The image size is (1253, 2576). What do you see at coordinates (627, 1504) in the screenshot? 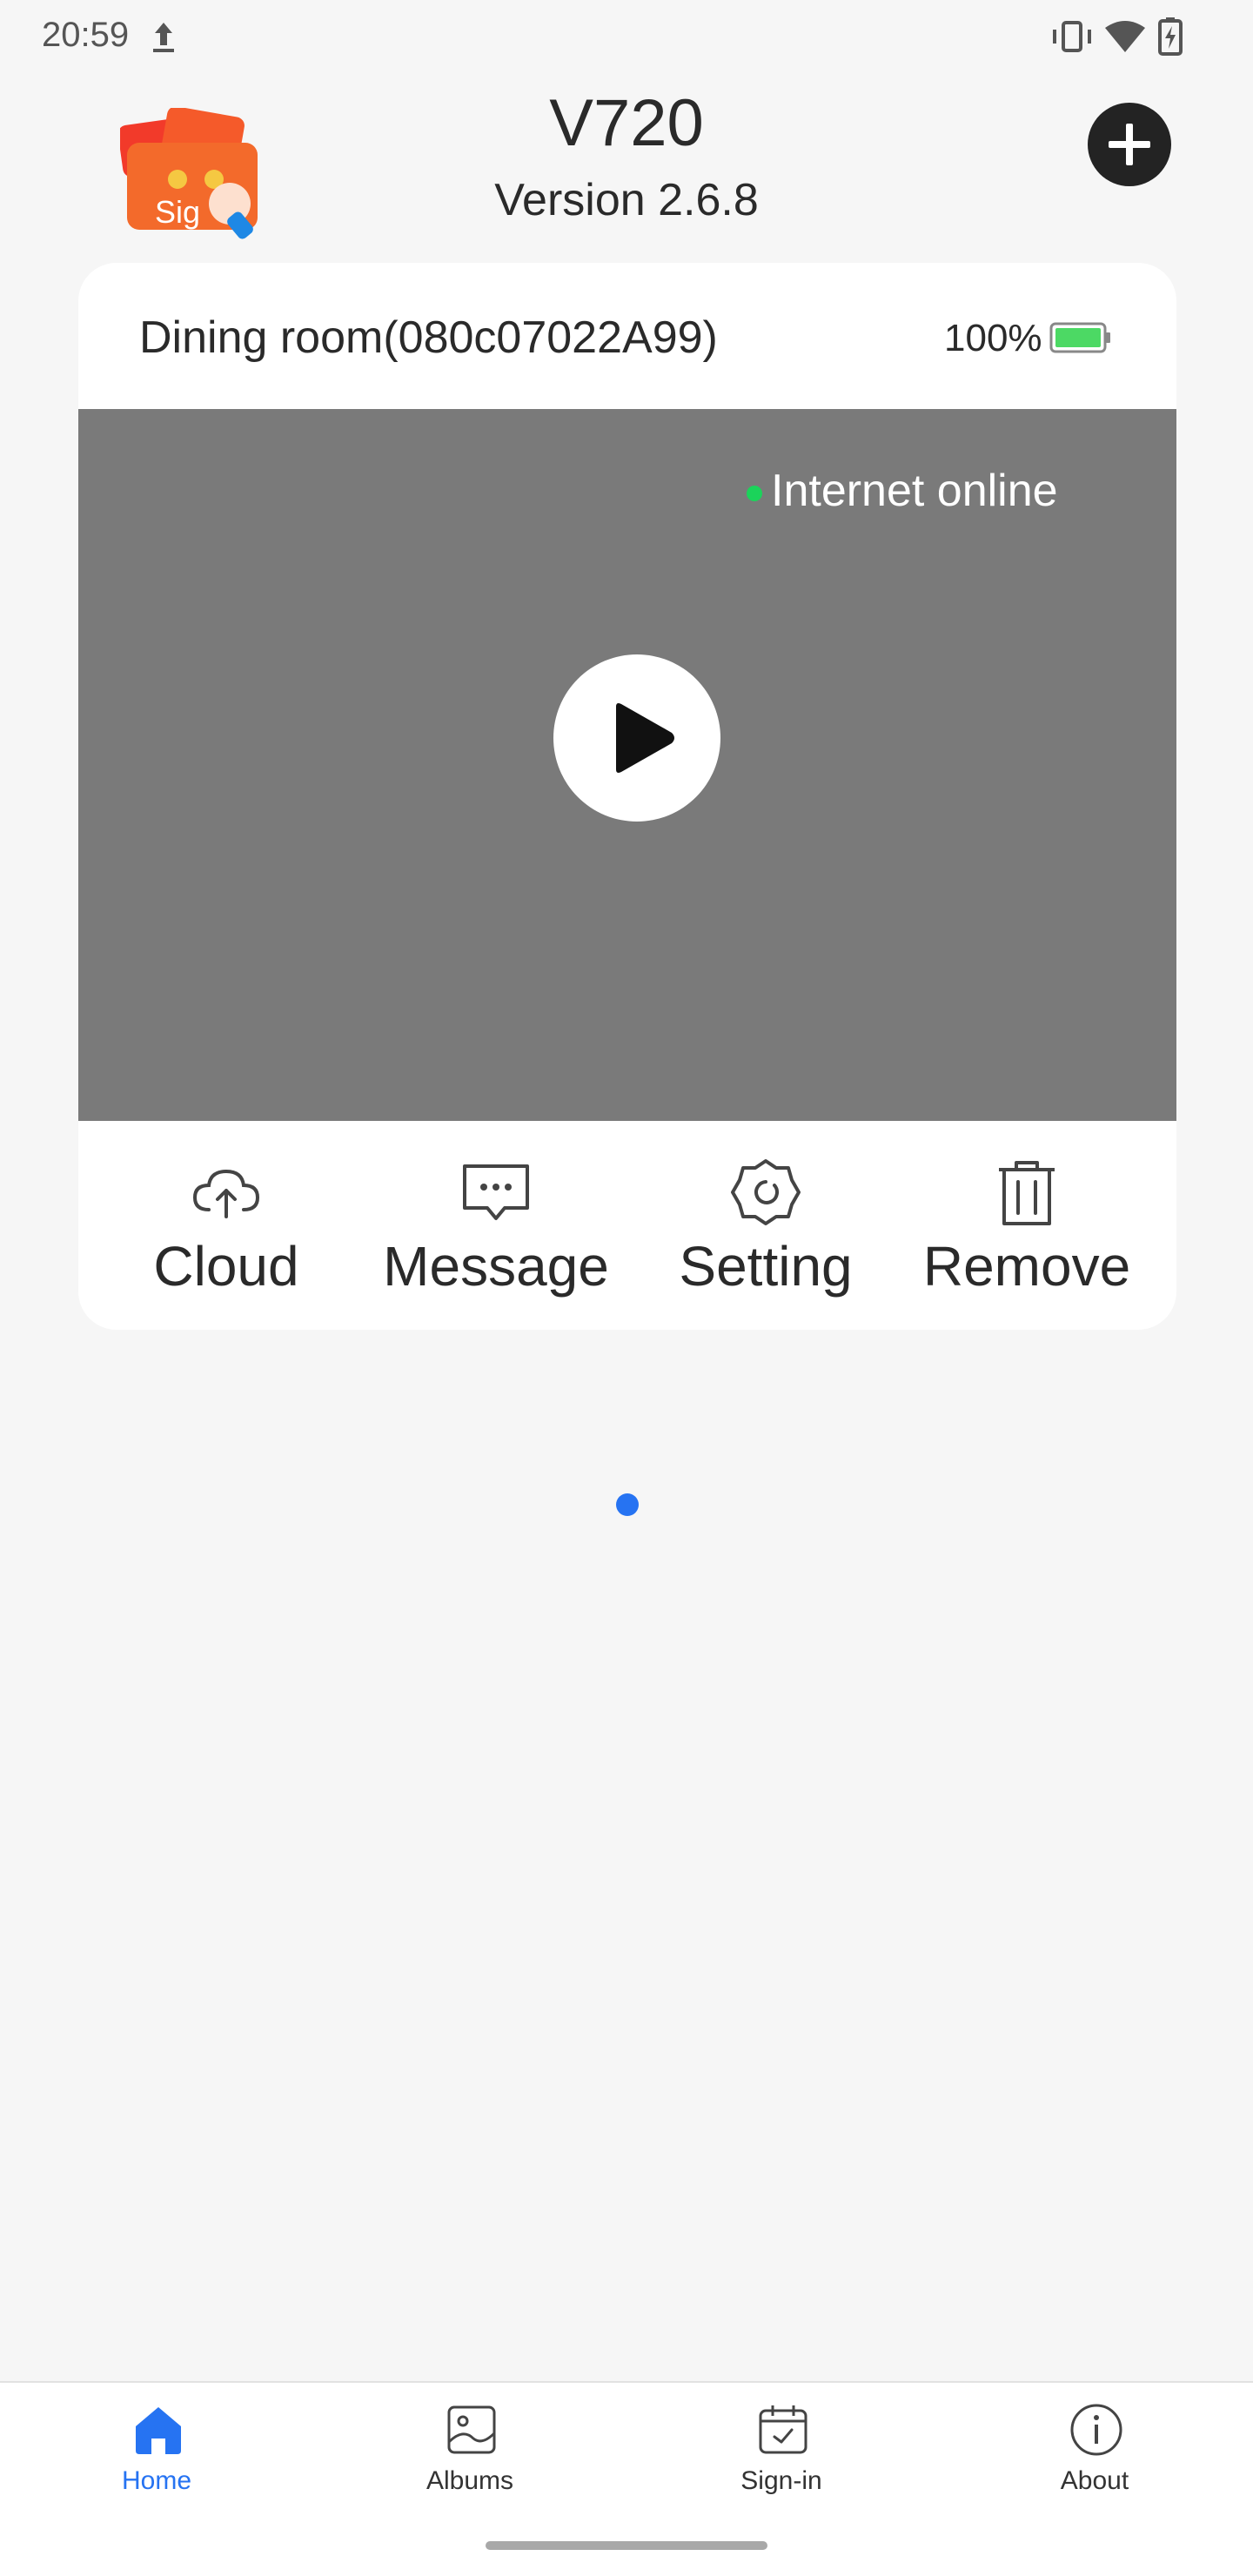
I see `page-indicator-dot` at bounding box center [627, 1504].